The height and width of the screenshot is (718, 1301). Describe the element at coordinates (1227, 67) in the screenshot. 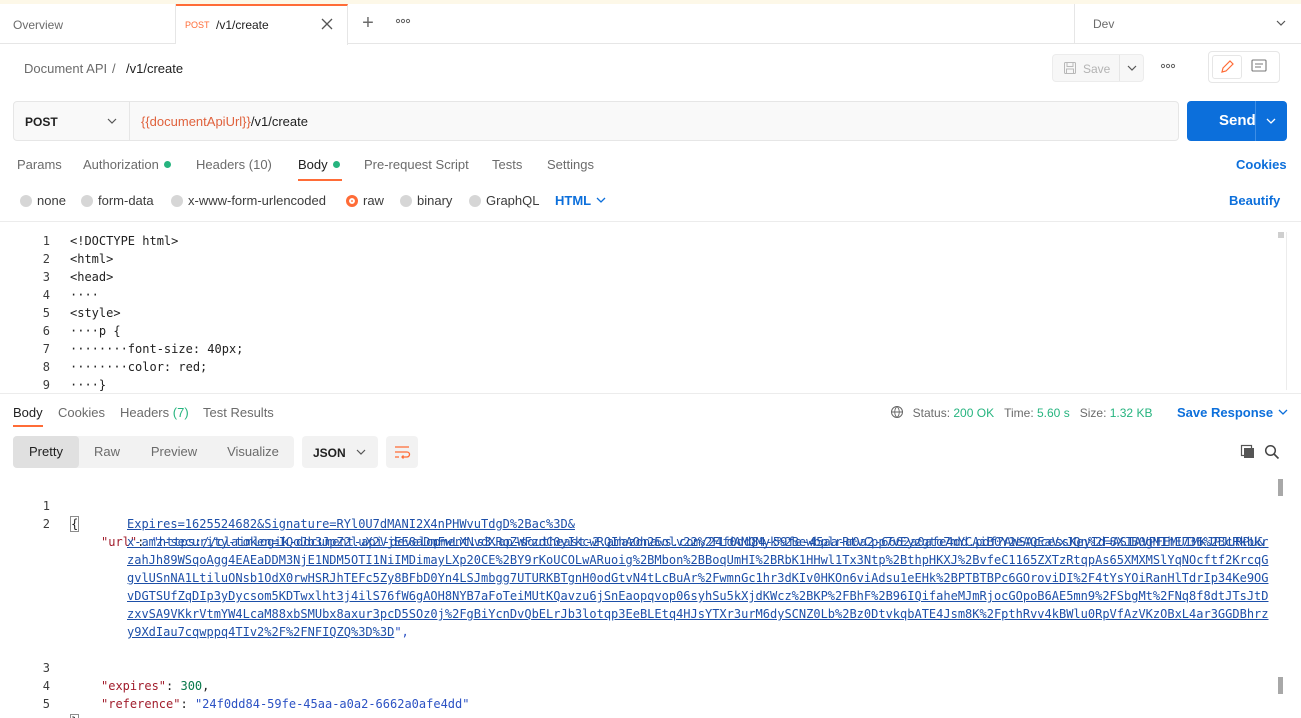

I see `pencil-icon` at that location.